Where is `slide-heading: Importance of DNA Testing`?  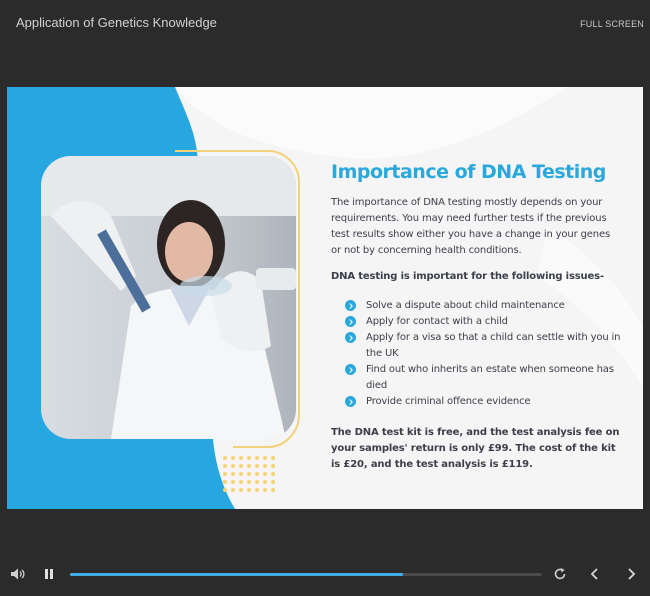
slide-heading: Importance of DNA Testing is located at coordinates (468, 172).